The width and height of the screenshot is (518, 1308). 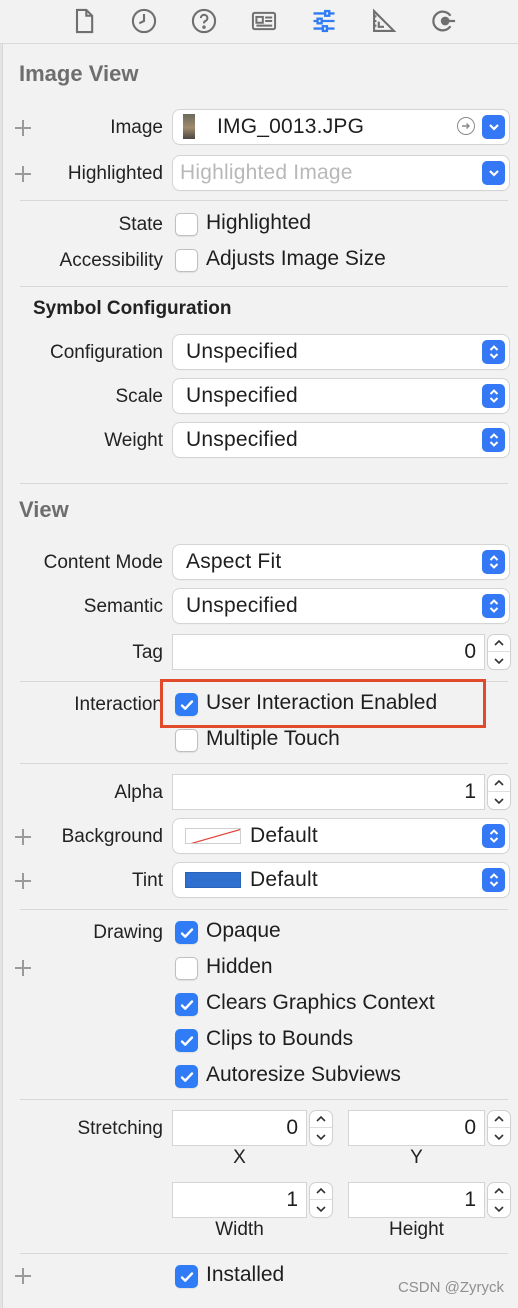 What do you see at coordinates (341, 396) in the screenshot?
I see `scale-popup: Unspecified` at bounding box center [341, 396].